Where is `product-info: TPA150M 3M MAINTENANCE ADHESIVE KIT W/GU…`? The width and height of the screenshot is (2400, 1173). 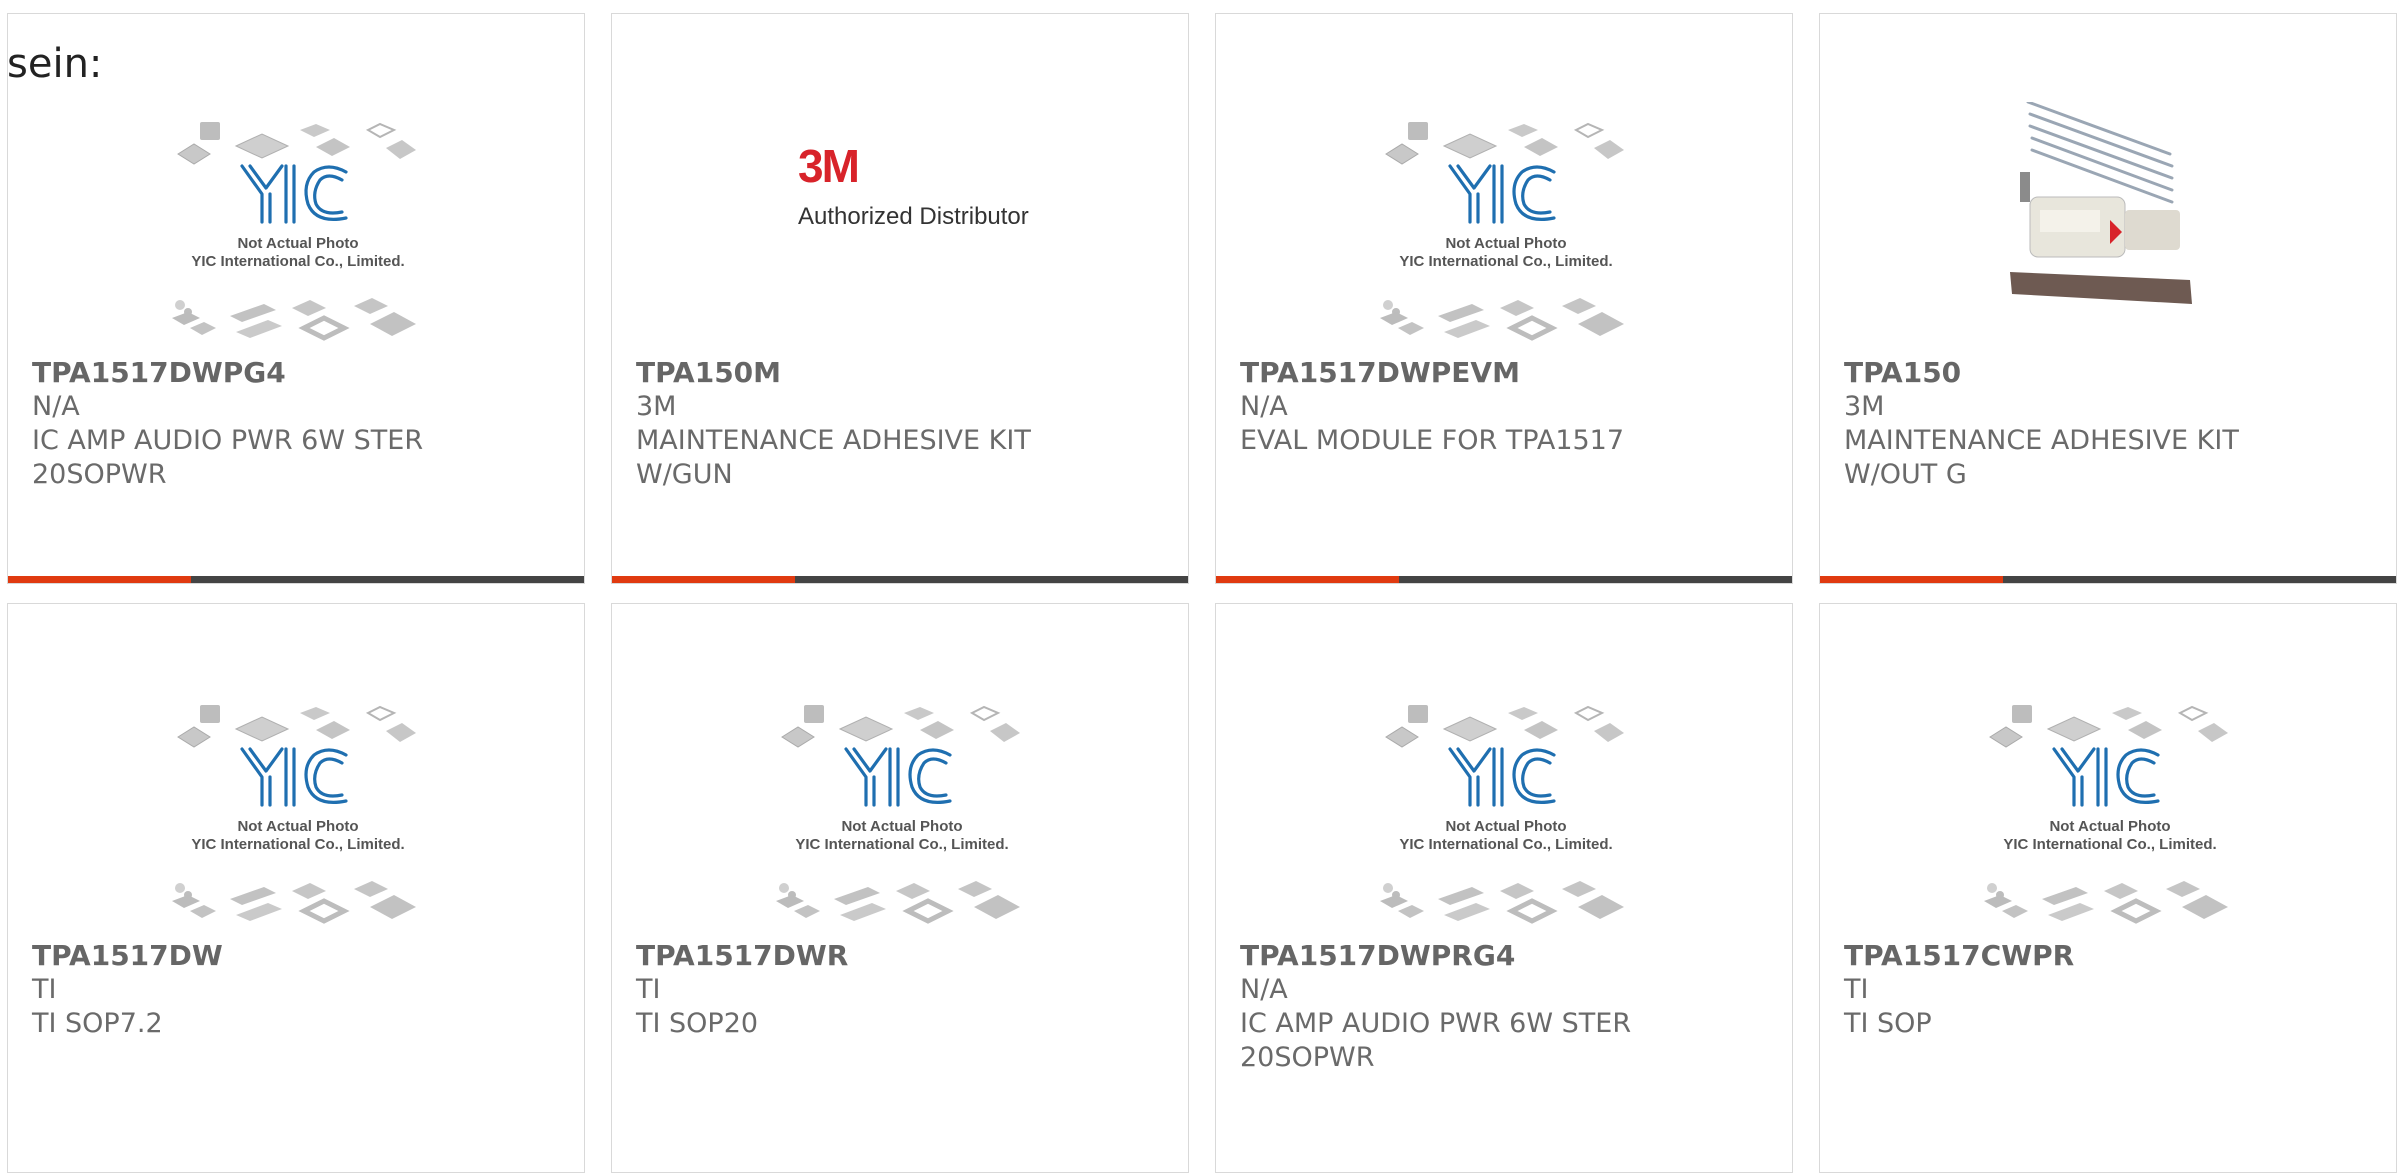
product-info: TPA150M 3M MAINTENANCE ADHESIVE KIT W/GU… is located at coordinates (901, 424).